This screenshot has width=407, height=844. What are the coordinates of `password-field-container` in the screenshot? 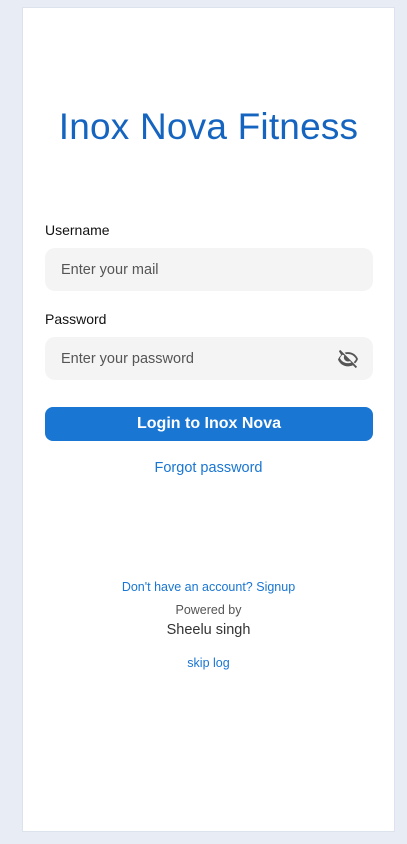 It's located at (209, 358).